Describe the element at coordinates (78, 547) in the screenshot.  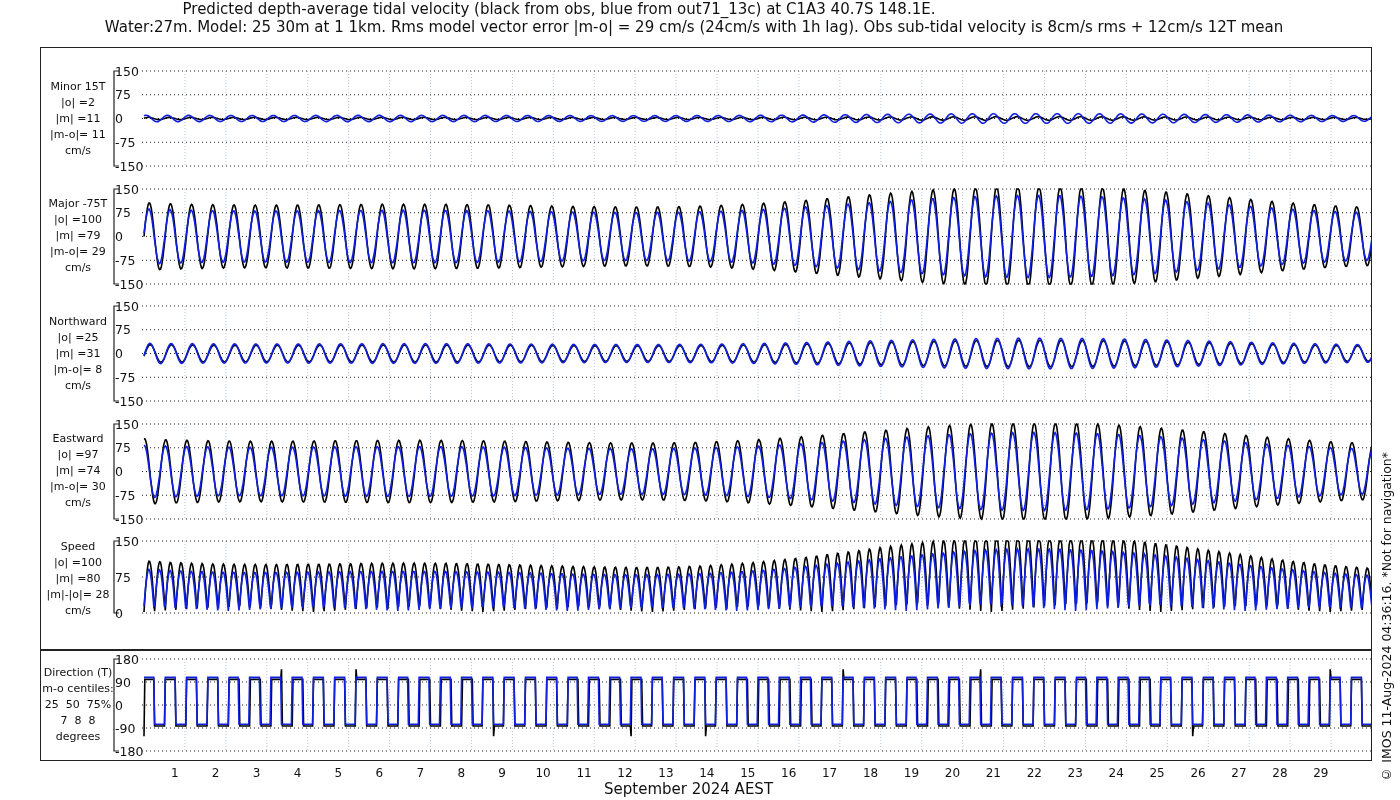
I see `panel-label: Speed` at that location.